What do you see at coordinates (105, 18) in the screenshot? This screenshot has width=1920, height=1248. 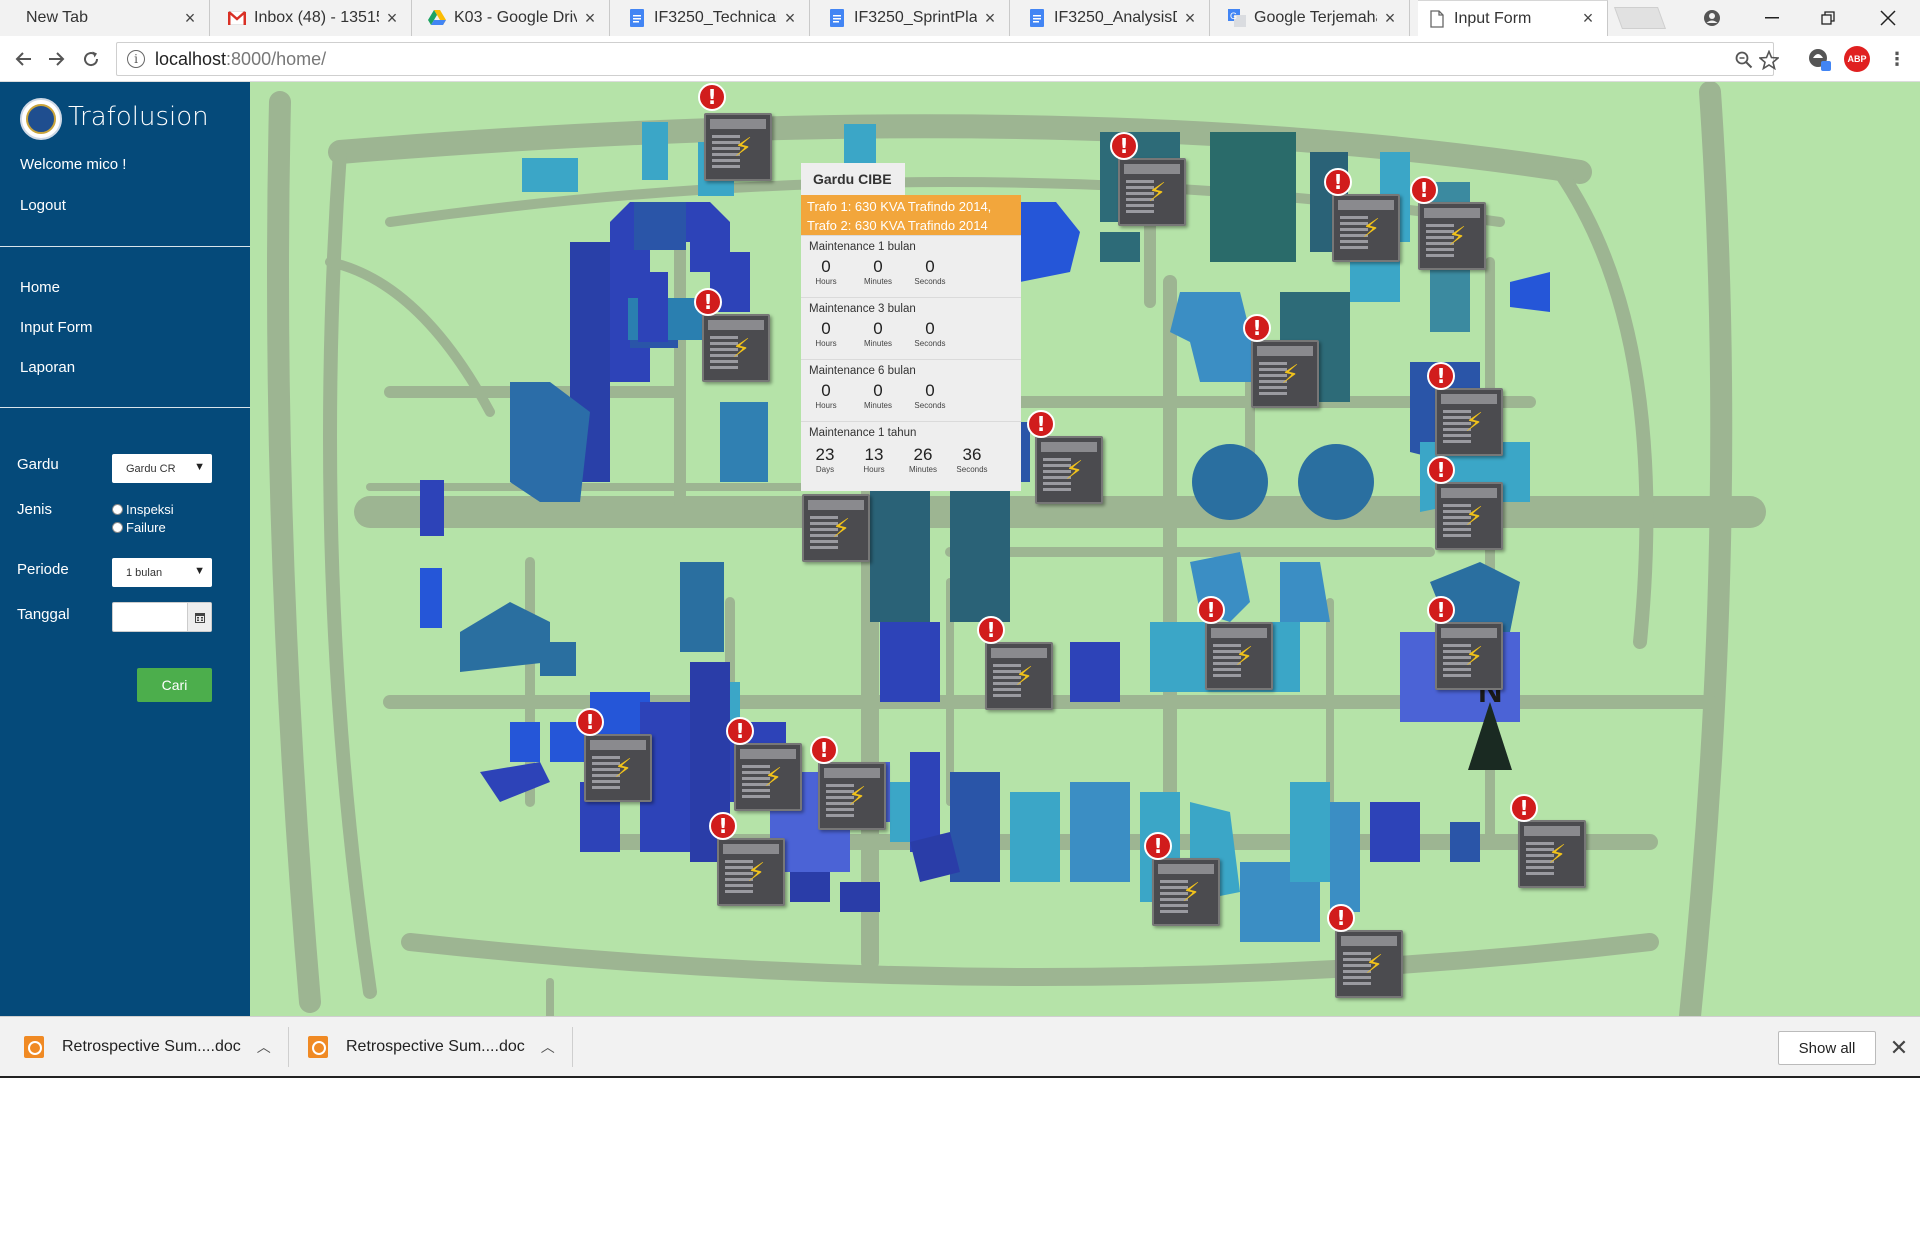 I see `tab-new-tab: New Tab ×` at bounding box center [105, 18].